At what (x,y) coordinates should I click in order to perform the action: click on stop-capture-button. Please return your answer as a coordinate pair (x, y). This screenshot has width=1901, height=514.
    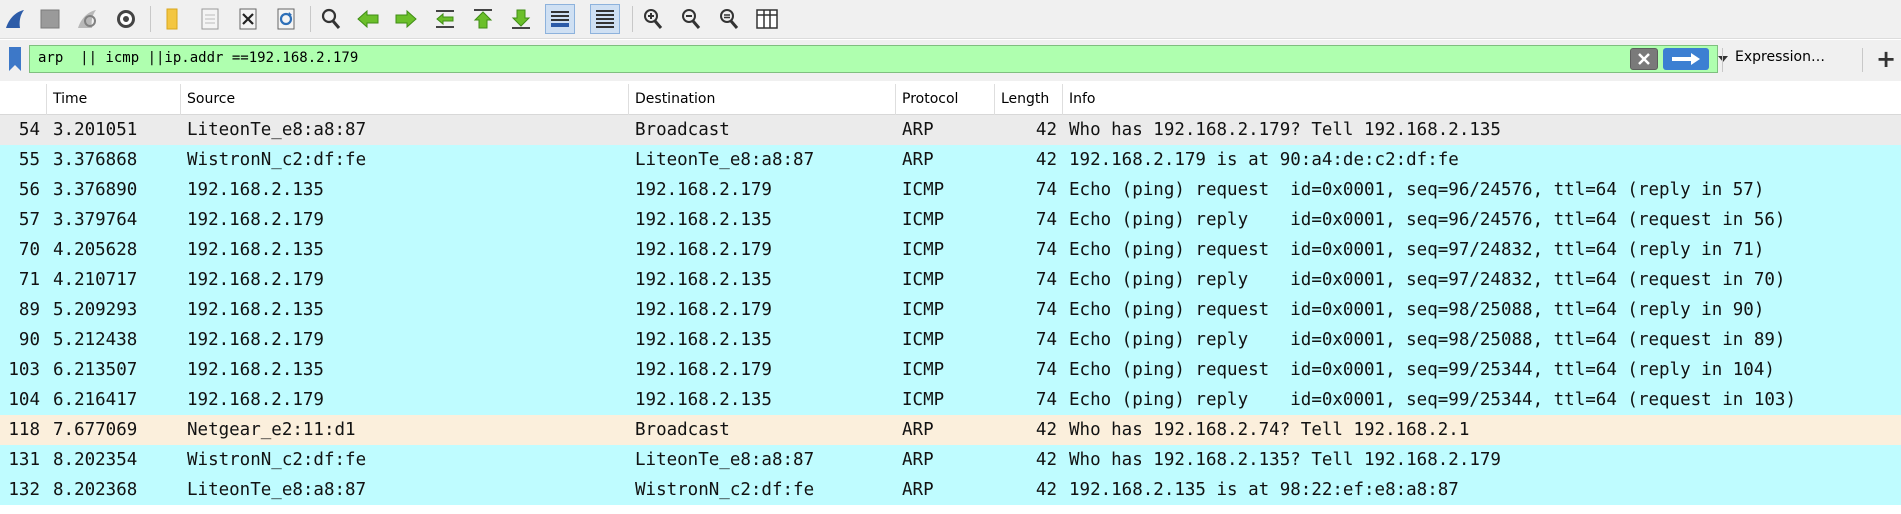
    Looking at the image, I should click on (50, 19).